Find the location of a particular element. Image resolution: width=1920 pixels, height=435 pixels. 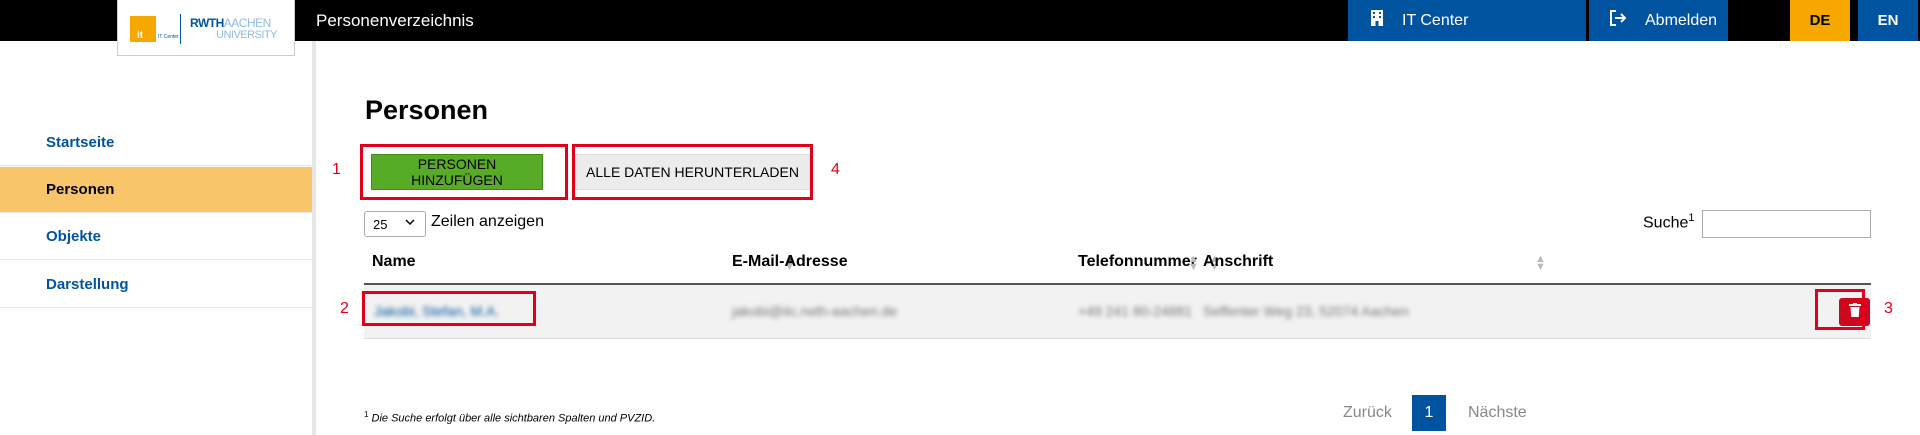

it-center-label: IT Center is located at coordinates (1435, 20).